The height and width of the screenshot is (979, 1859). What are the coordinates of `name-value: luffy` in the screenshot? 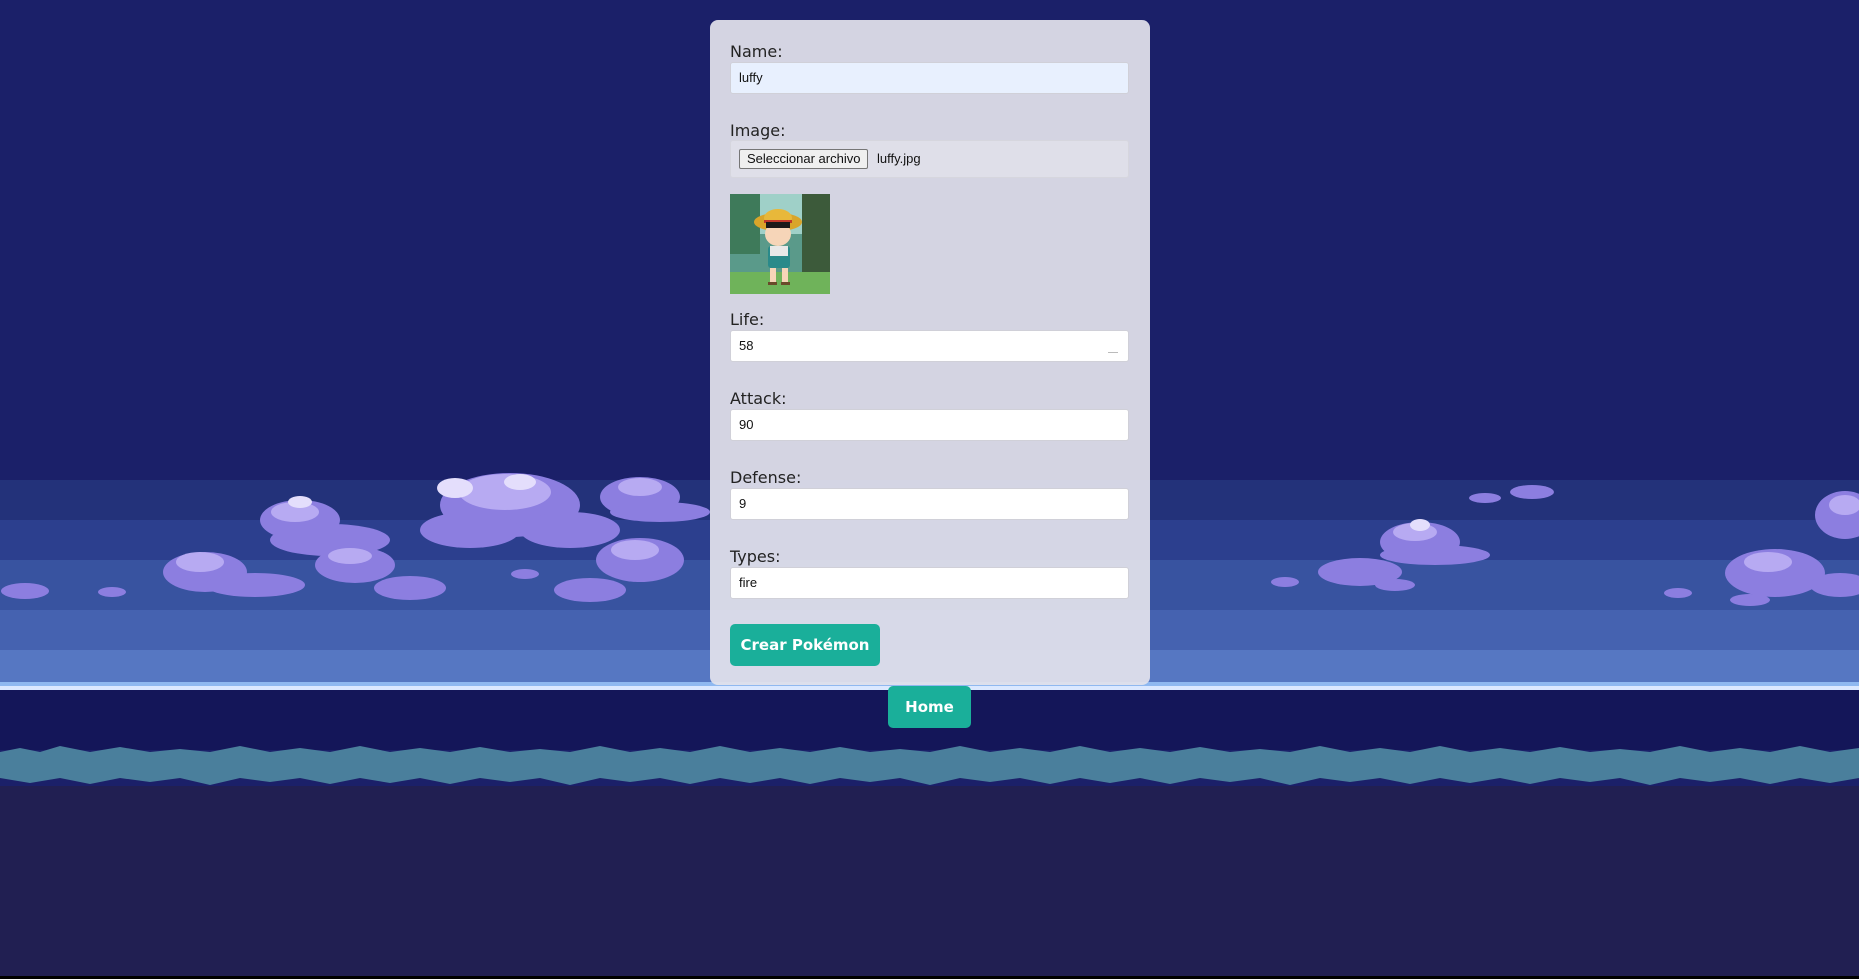 It's located at (751, 77).